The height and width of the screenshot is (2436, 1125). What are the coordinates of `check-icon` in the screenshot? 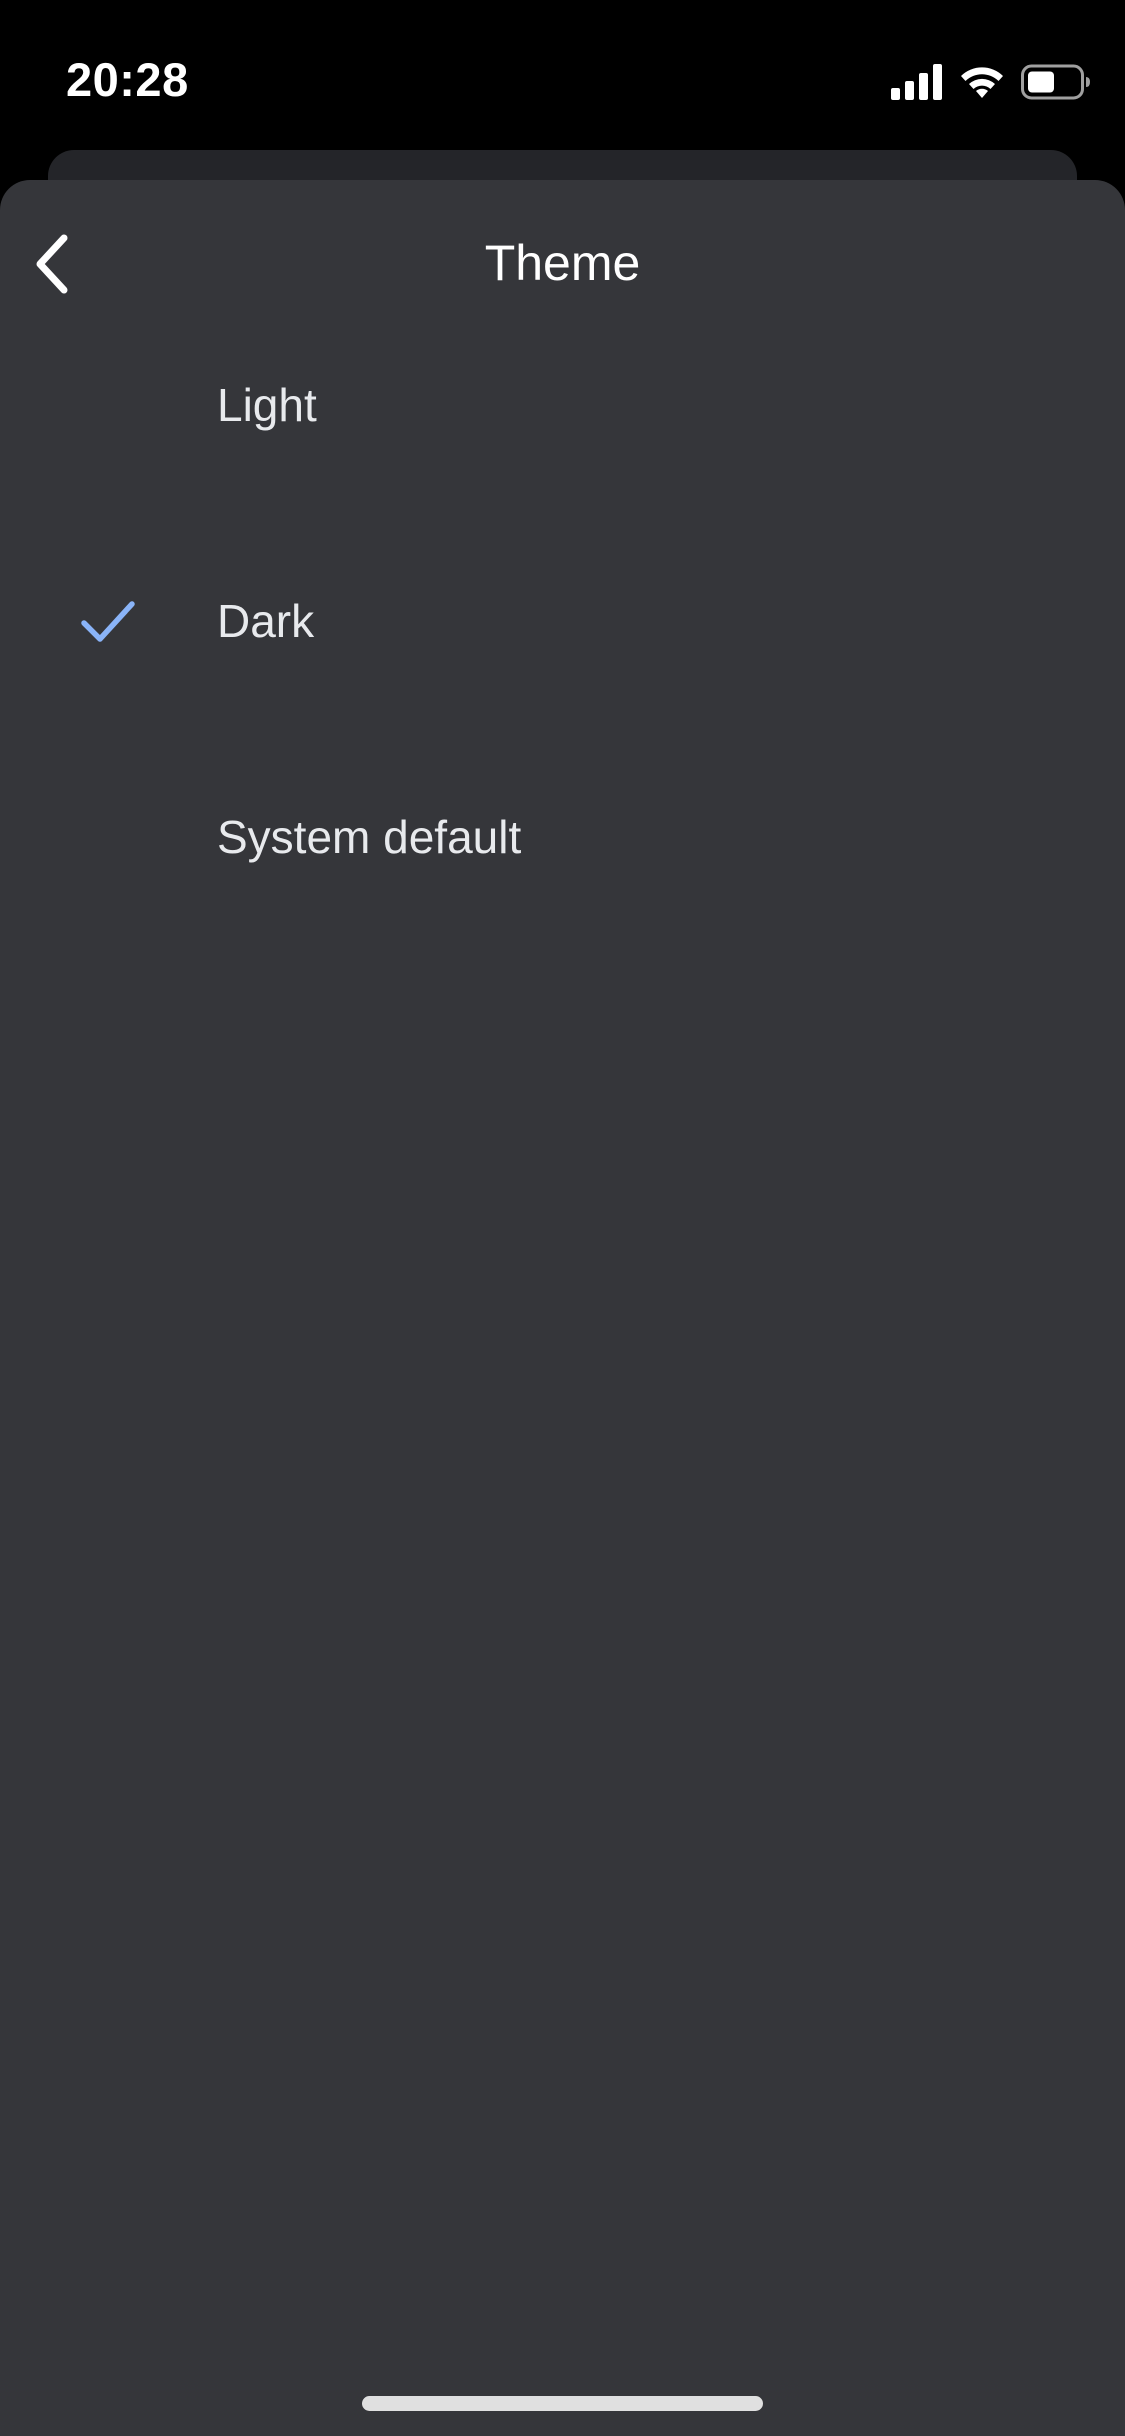 It's located at (108, 621).